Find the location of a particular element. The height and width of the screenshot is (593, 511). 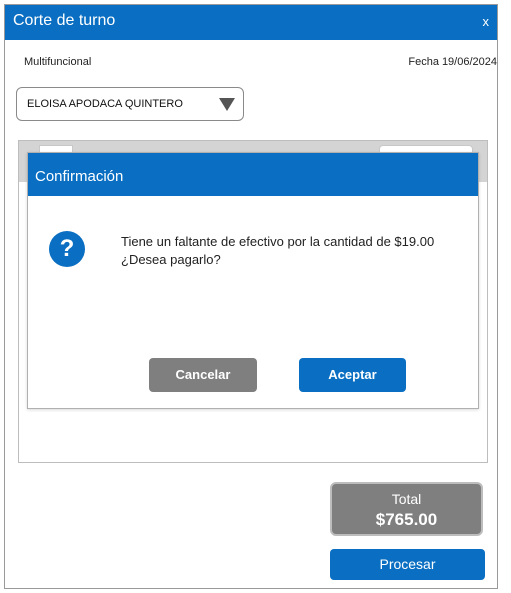

question-circle-icon: ? is located at coordinates (67, 249).